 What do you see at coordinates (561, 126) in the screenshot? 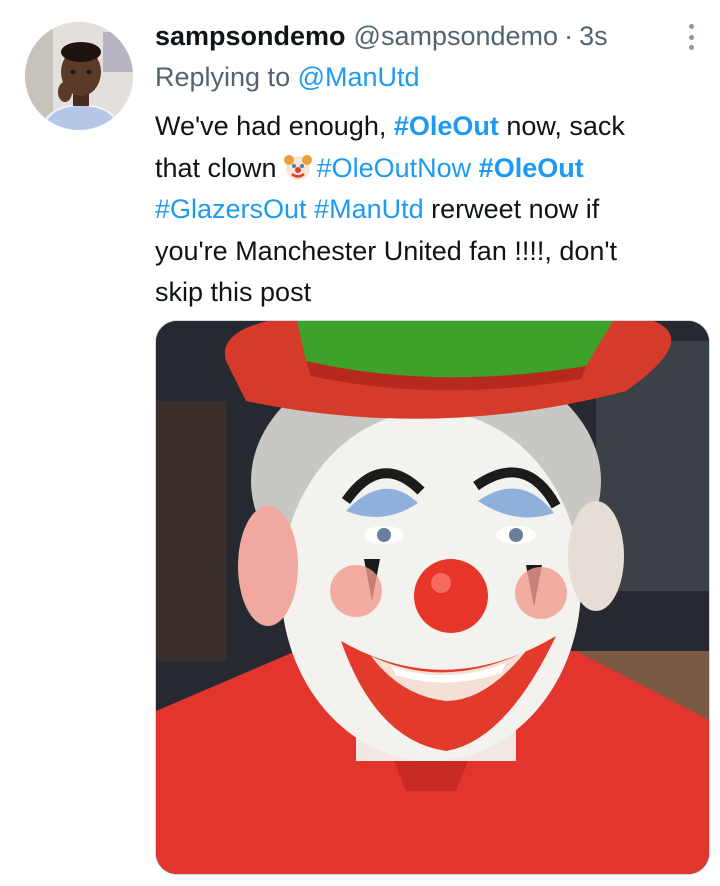
I see `text-segment: now, sack` at bounding box center [561, 126].